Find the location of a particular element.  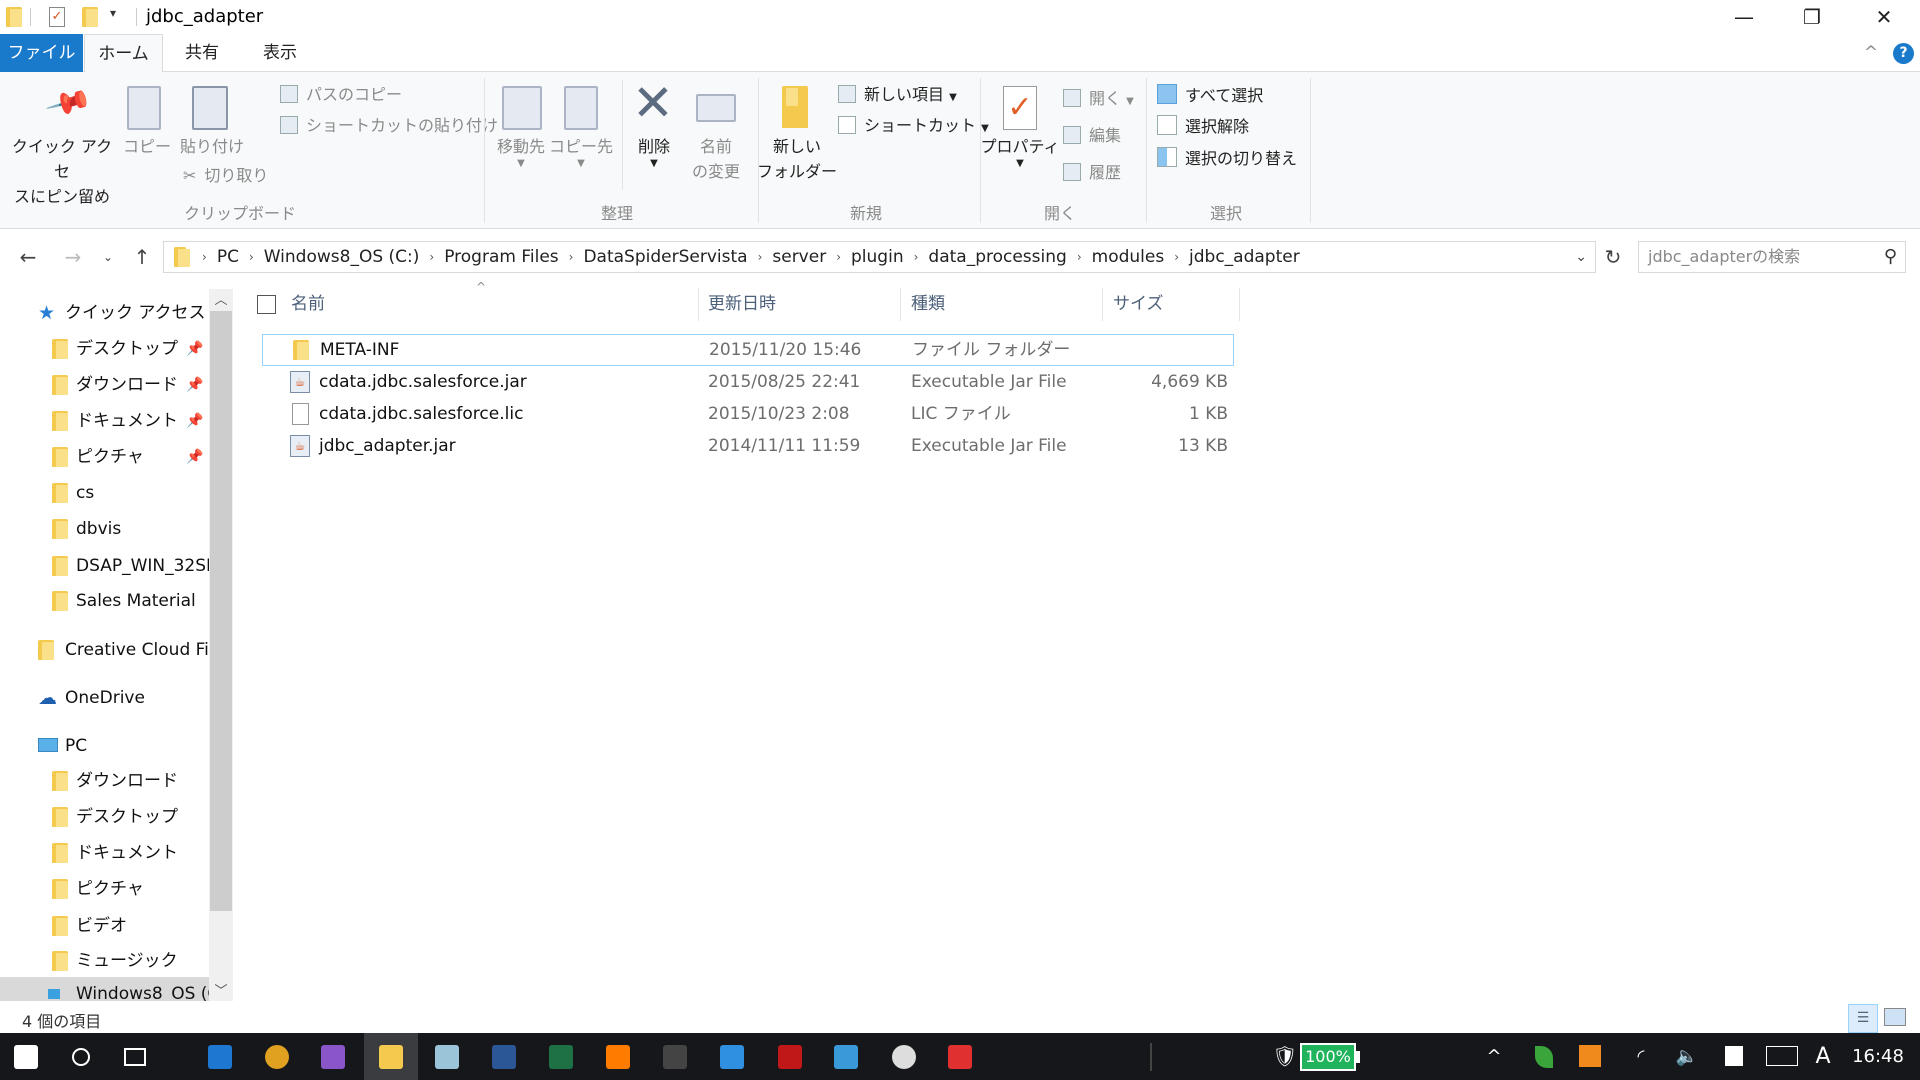

paste-button: 貼り付け is located at coordinates (212, 146).